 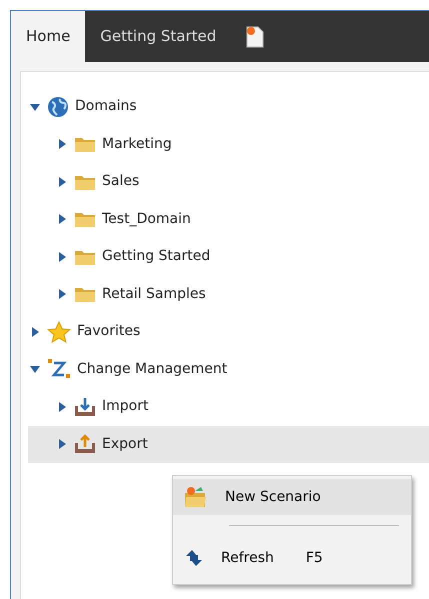 What do you see at coordinates (255, 37) in the screenshot?
I see `new-document-icon` at bounding box center [255, 37].